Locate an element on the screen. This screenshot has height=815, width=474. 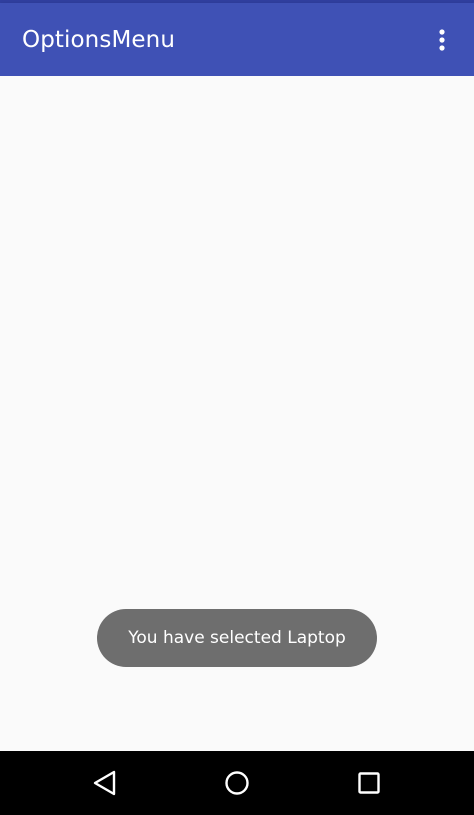
overflow-menu-button is located at coordinates (442, 40).